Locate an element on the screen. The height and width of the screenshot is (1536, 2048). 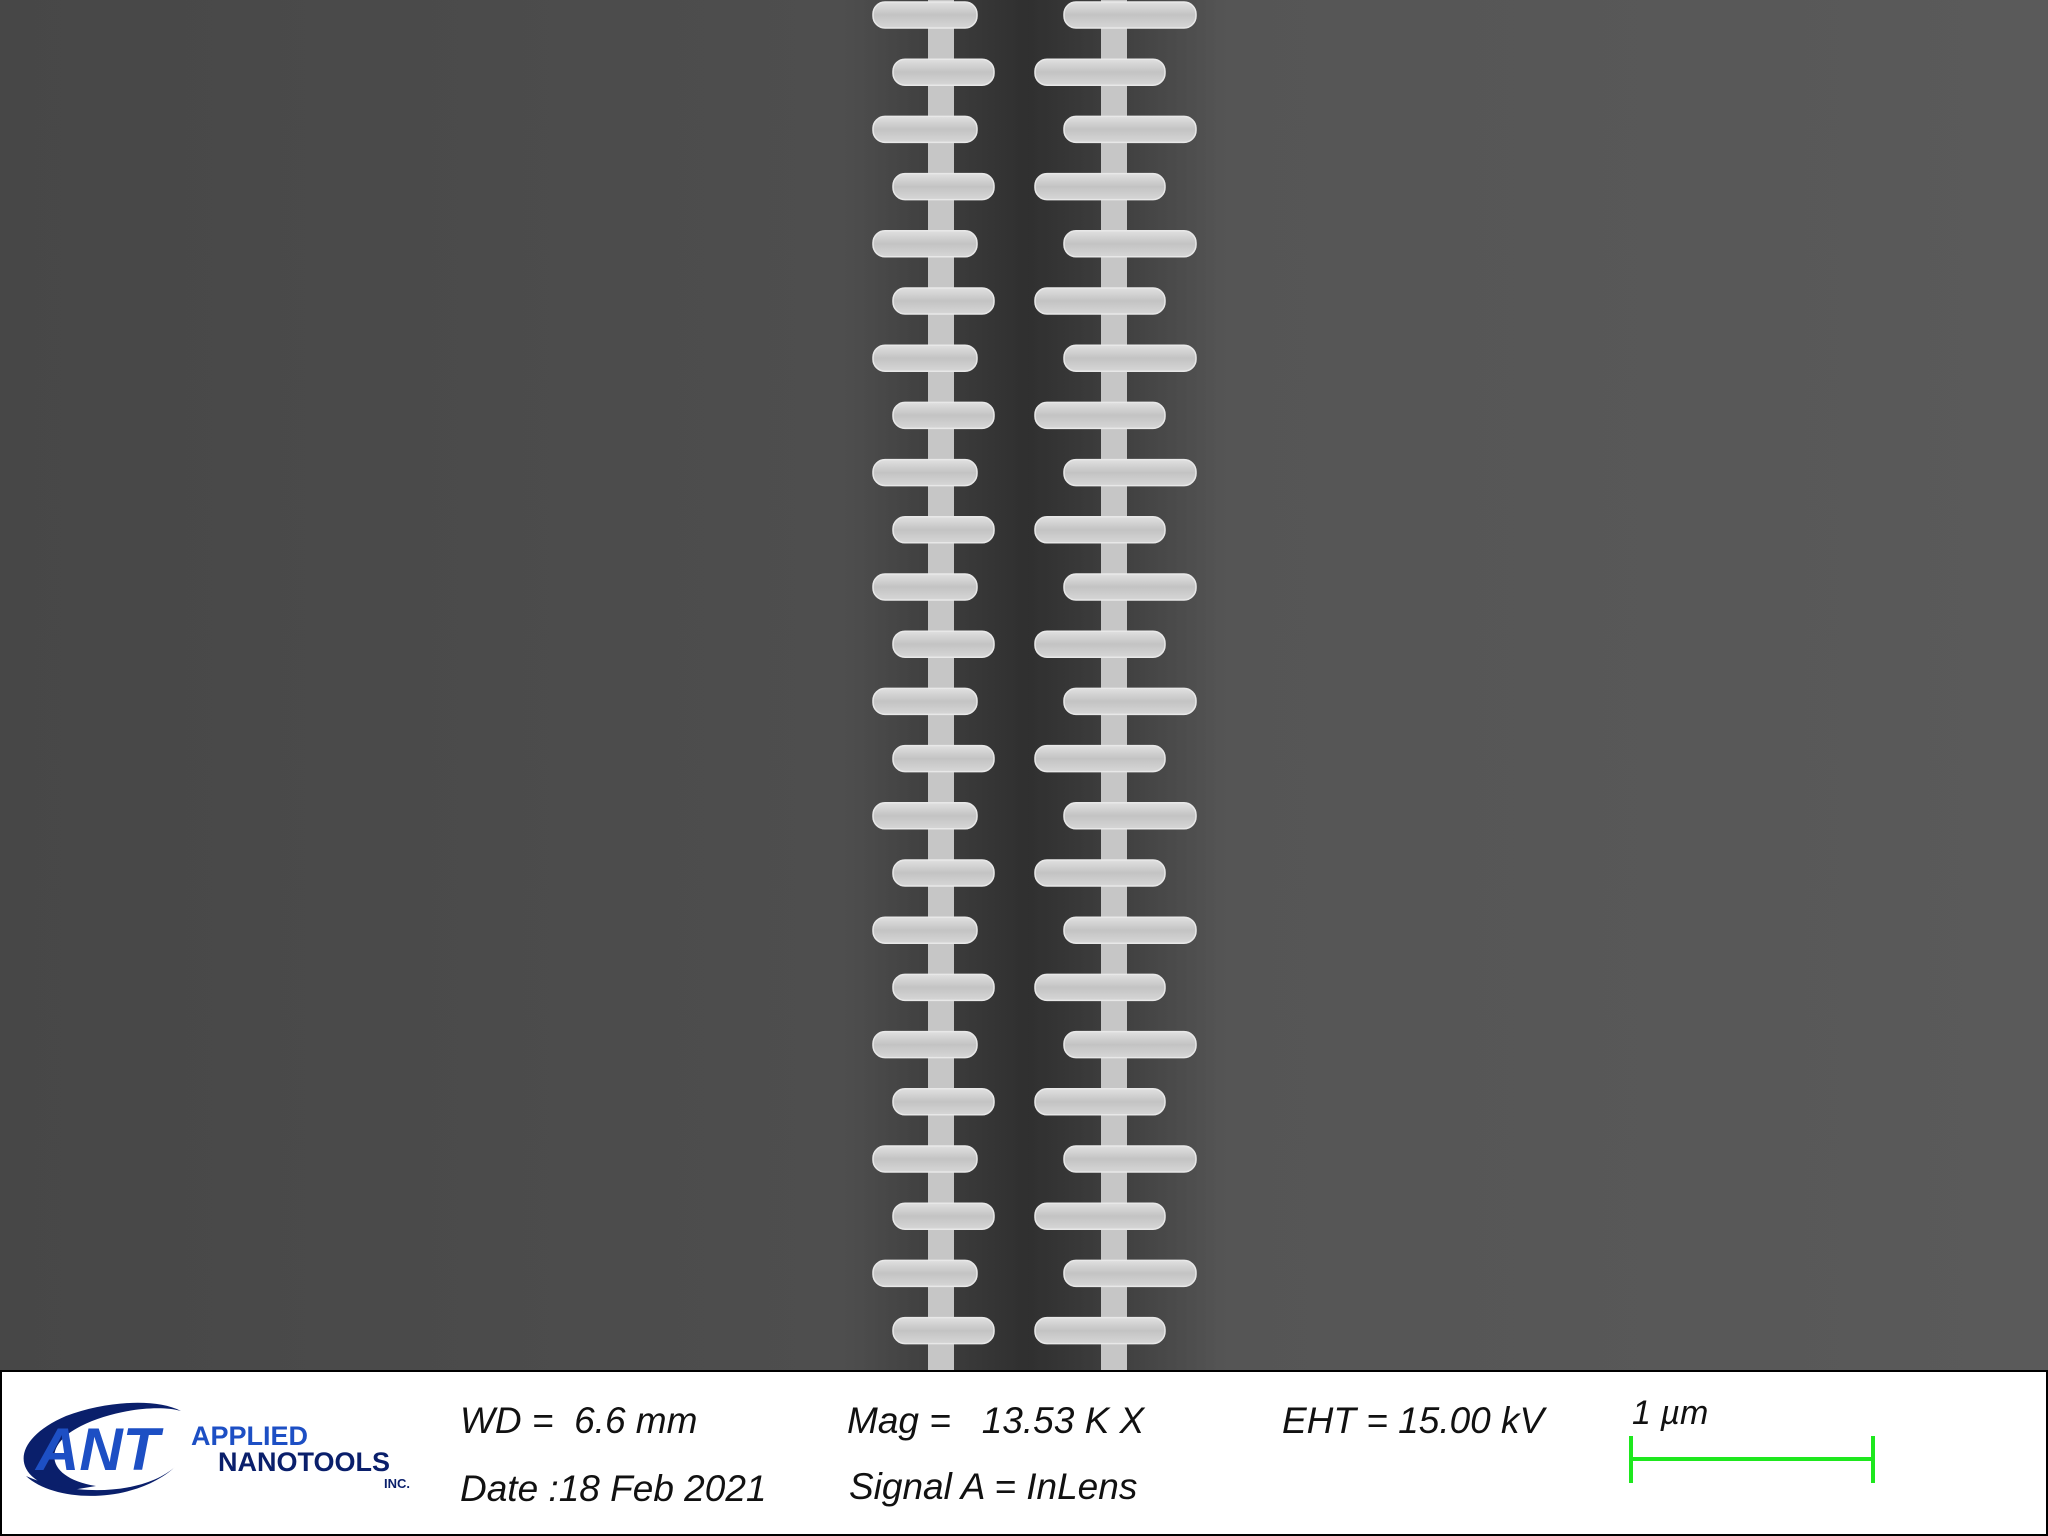
eht-voltage: EHT = 15.00 kV is located at coordinates (1413, 1420).